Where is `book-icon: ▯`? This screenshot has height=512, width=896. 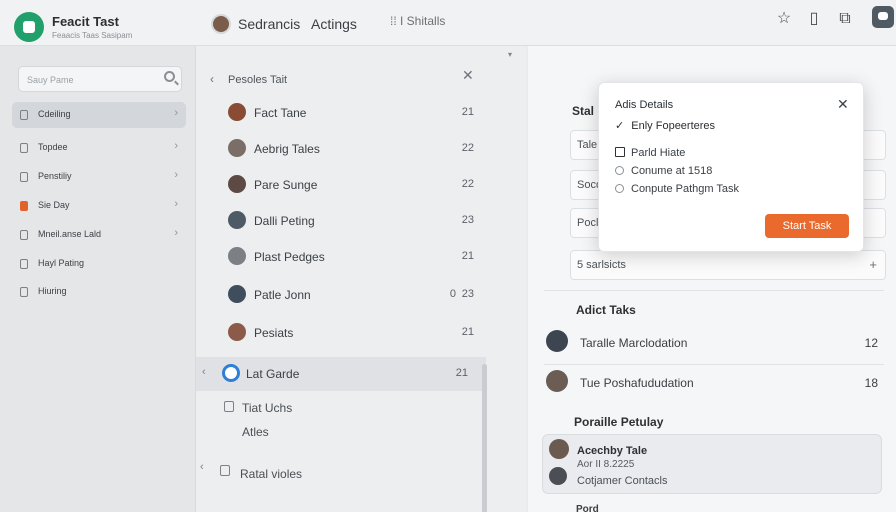 book-icon: ▯ is located at coordinates (814, 19).